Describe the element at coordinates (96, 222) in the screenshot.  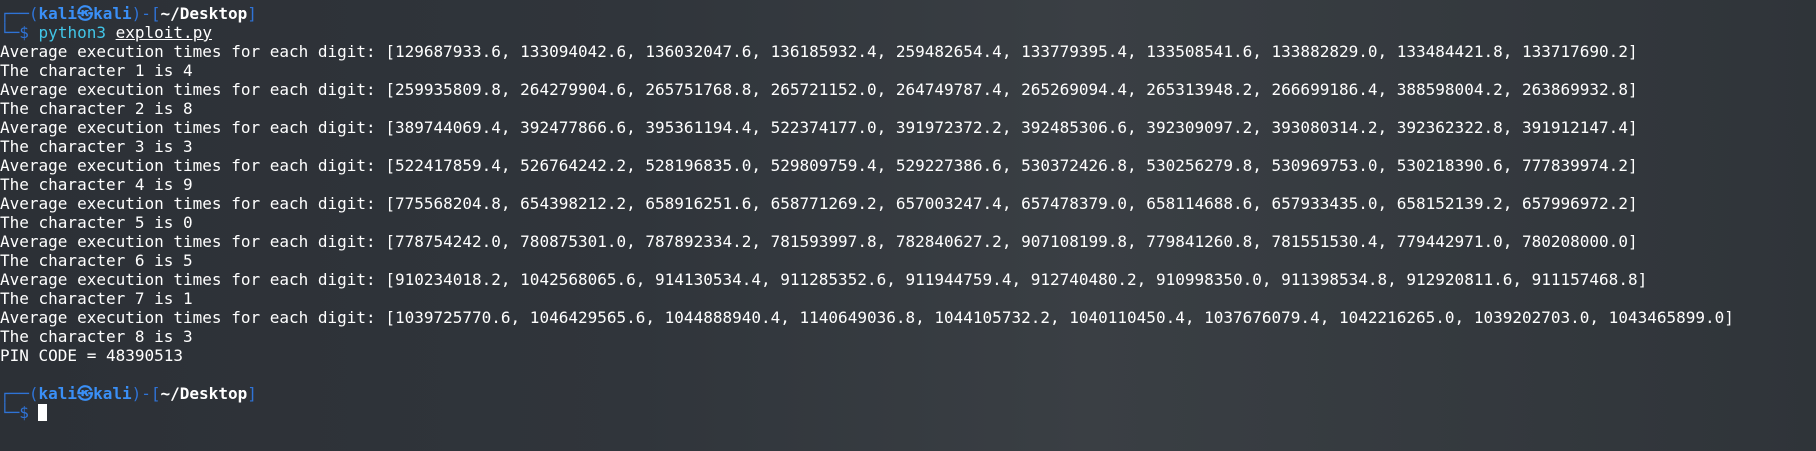
I see `output-line: The character 5 is 0` at that location.